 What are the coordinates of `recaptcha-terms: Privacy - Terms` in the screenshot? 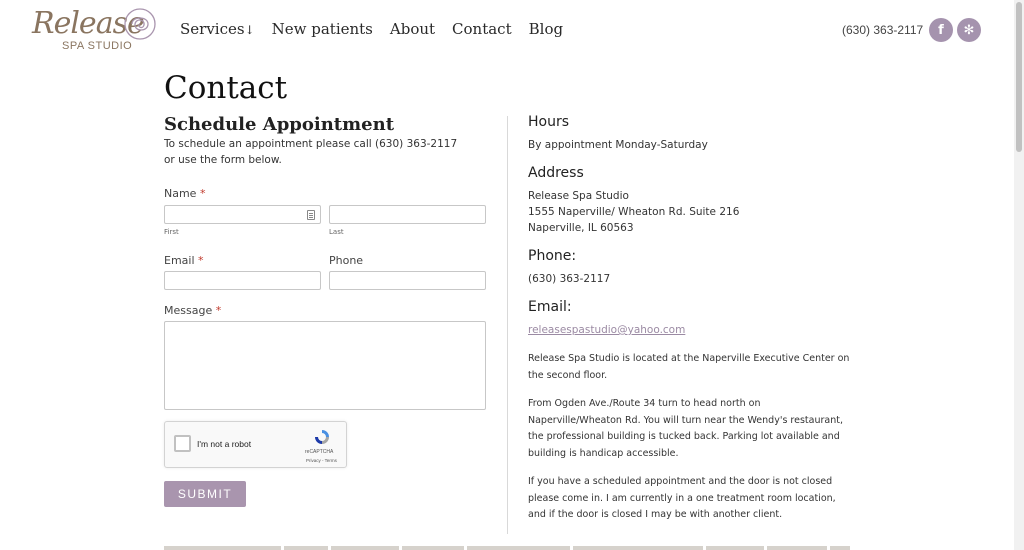 It's located at (321, 460).